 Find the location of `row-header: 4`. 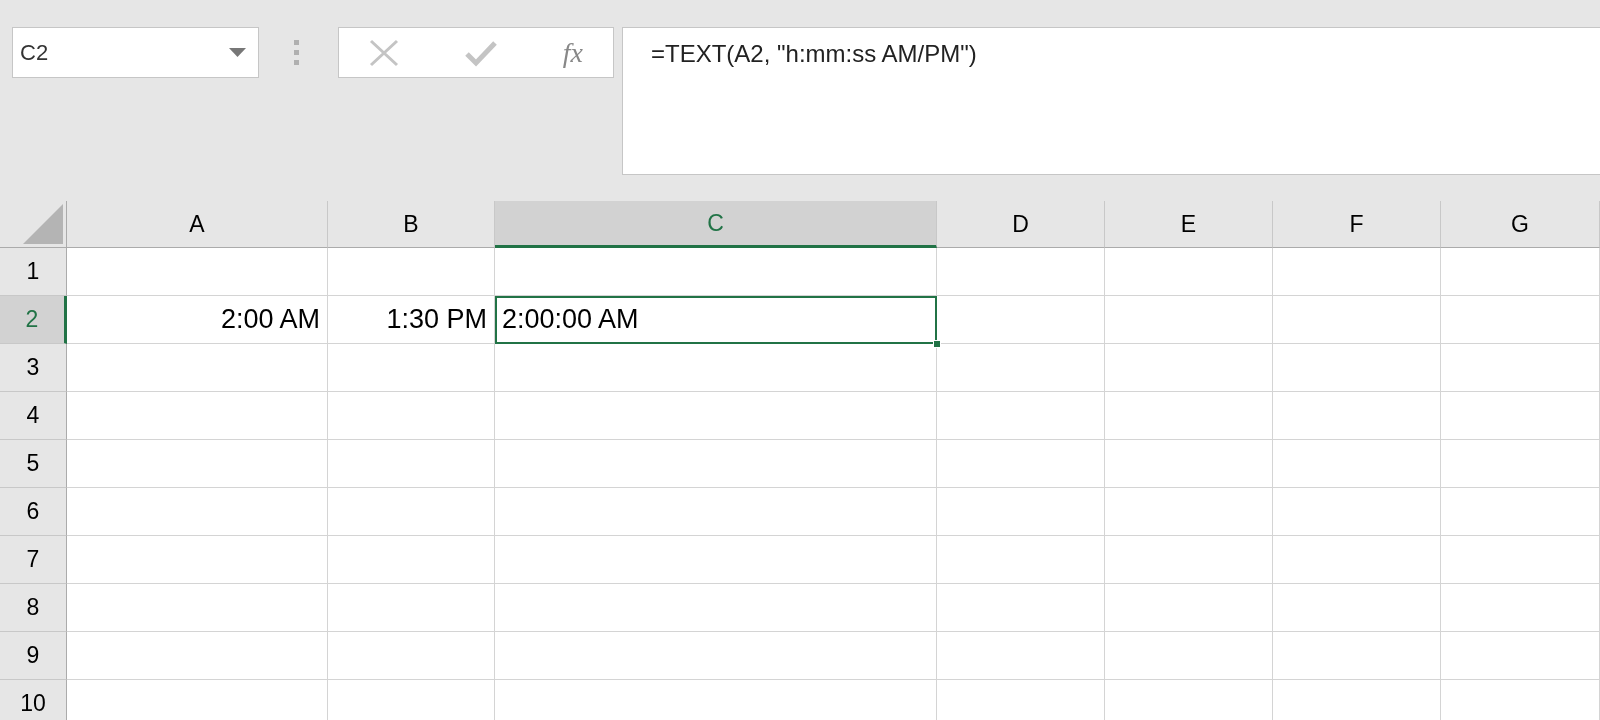

row-header: 4 is located at coordinates (33, 416).